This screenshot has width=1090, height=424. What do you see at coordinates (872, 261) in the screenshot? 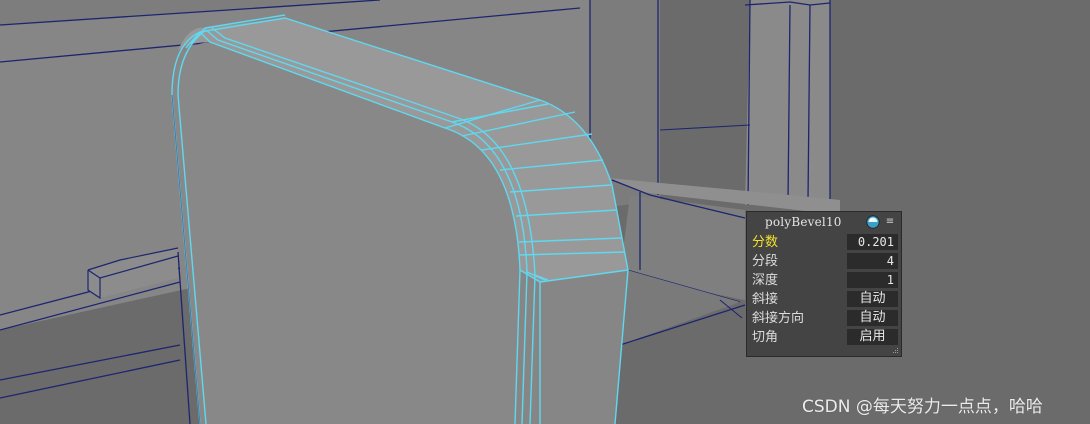
I see `segments-value-field: 4` at bounding box center [872, 261].